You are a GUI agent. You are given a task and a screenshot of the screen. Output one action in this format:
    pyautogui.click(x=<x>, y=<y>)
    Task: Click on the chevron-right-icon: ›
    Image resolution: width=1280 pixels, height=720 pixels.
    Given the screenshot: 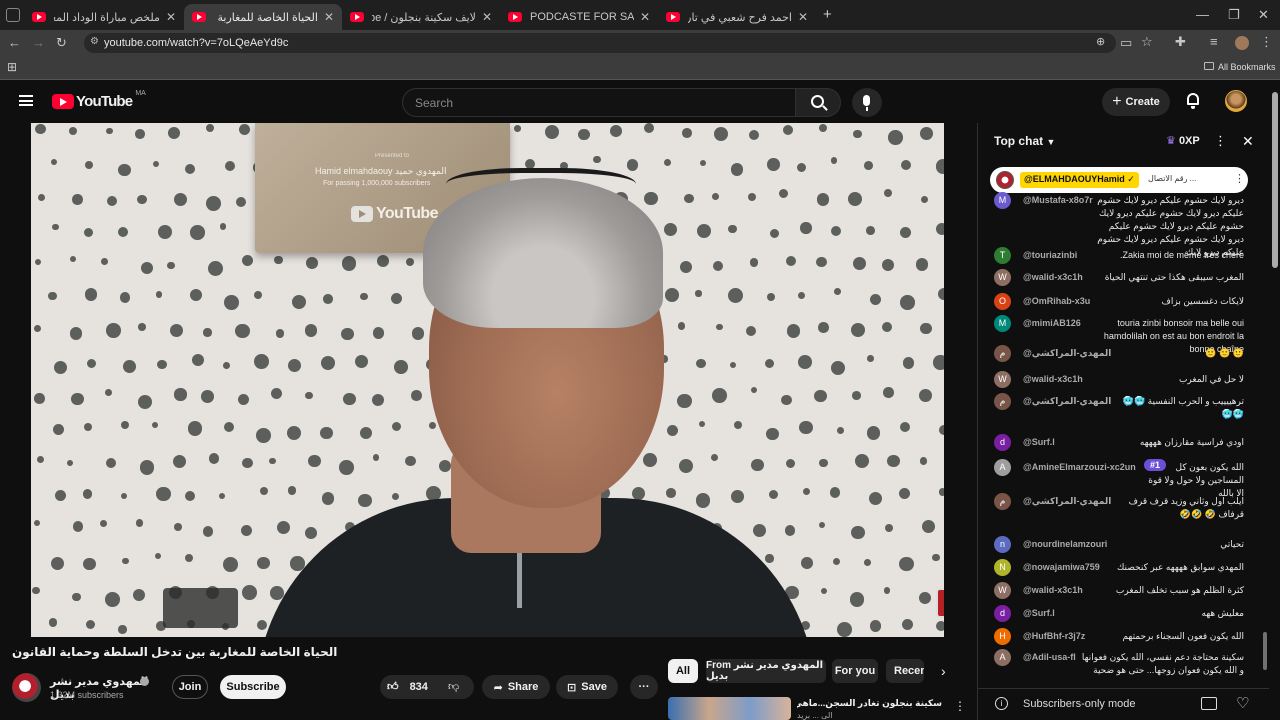 What is the action you would take?
    pyautogui.click(x=943, y=671)
    